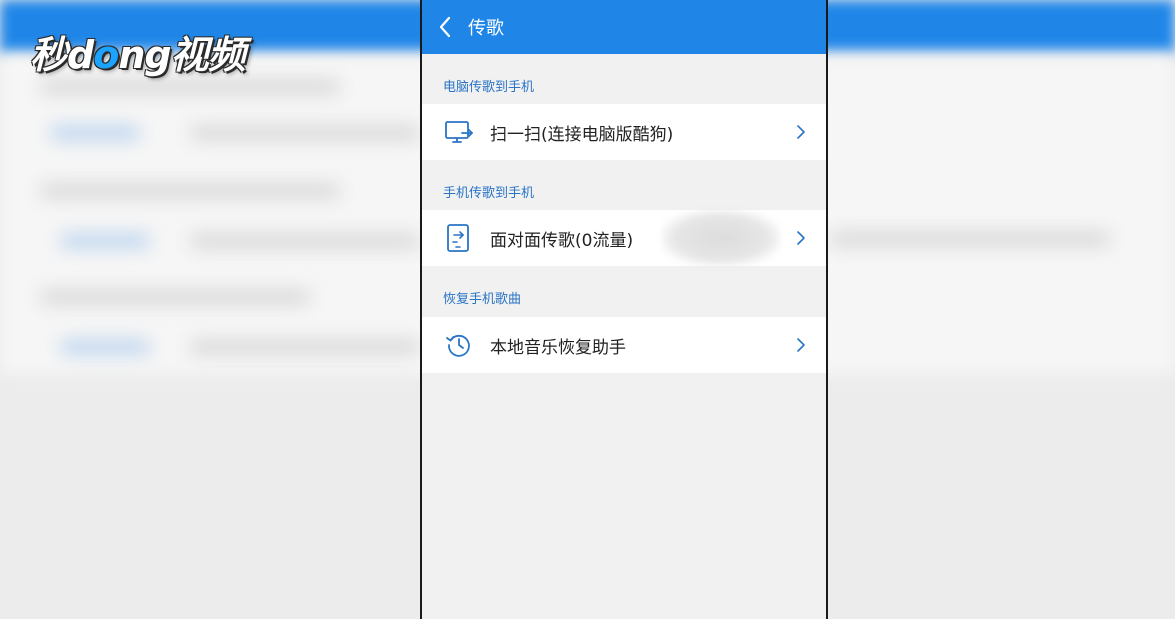 The width and height of the screenshot is (1175, 619). What do you see at coordinates (49, 55) in the screenshot?
I see `logo-text-1: 秒` at bounding box center [49, 55].